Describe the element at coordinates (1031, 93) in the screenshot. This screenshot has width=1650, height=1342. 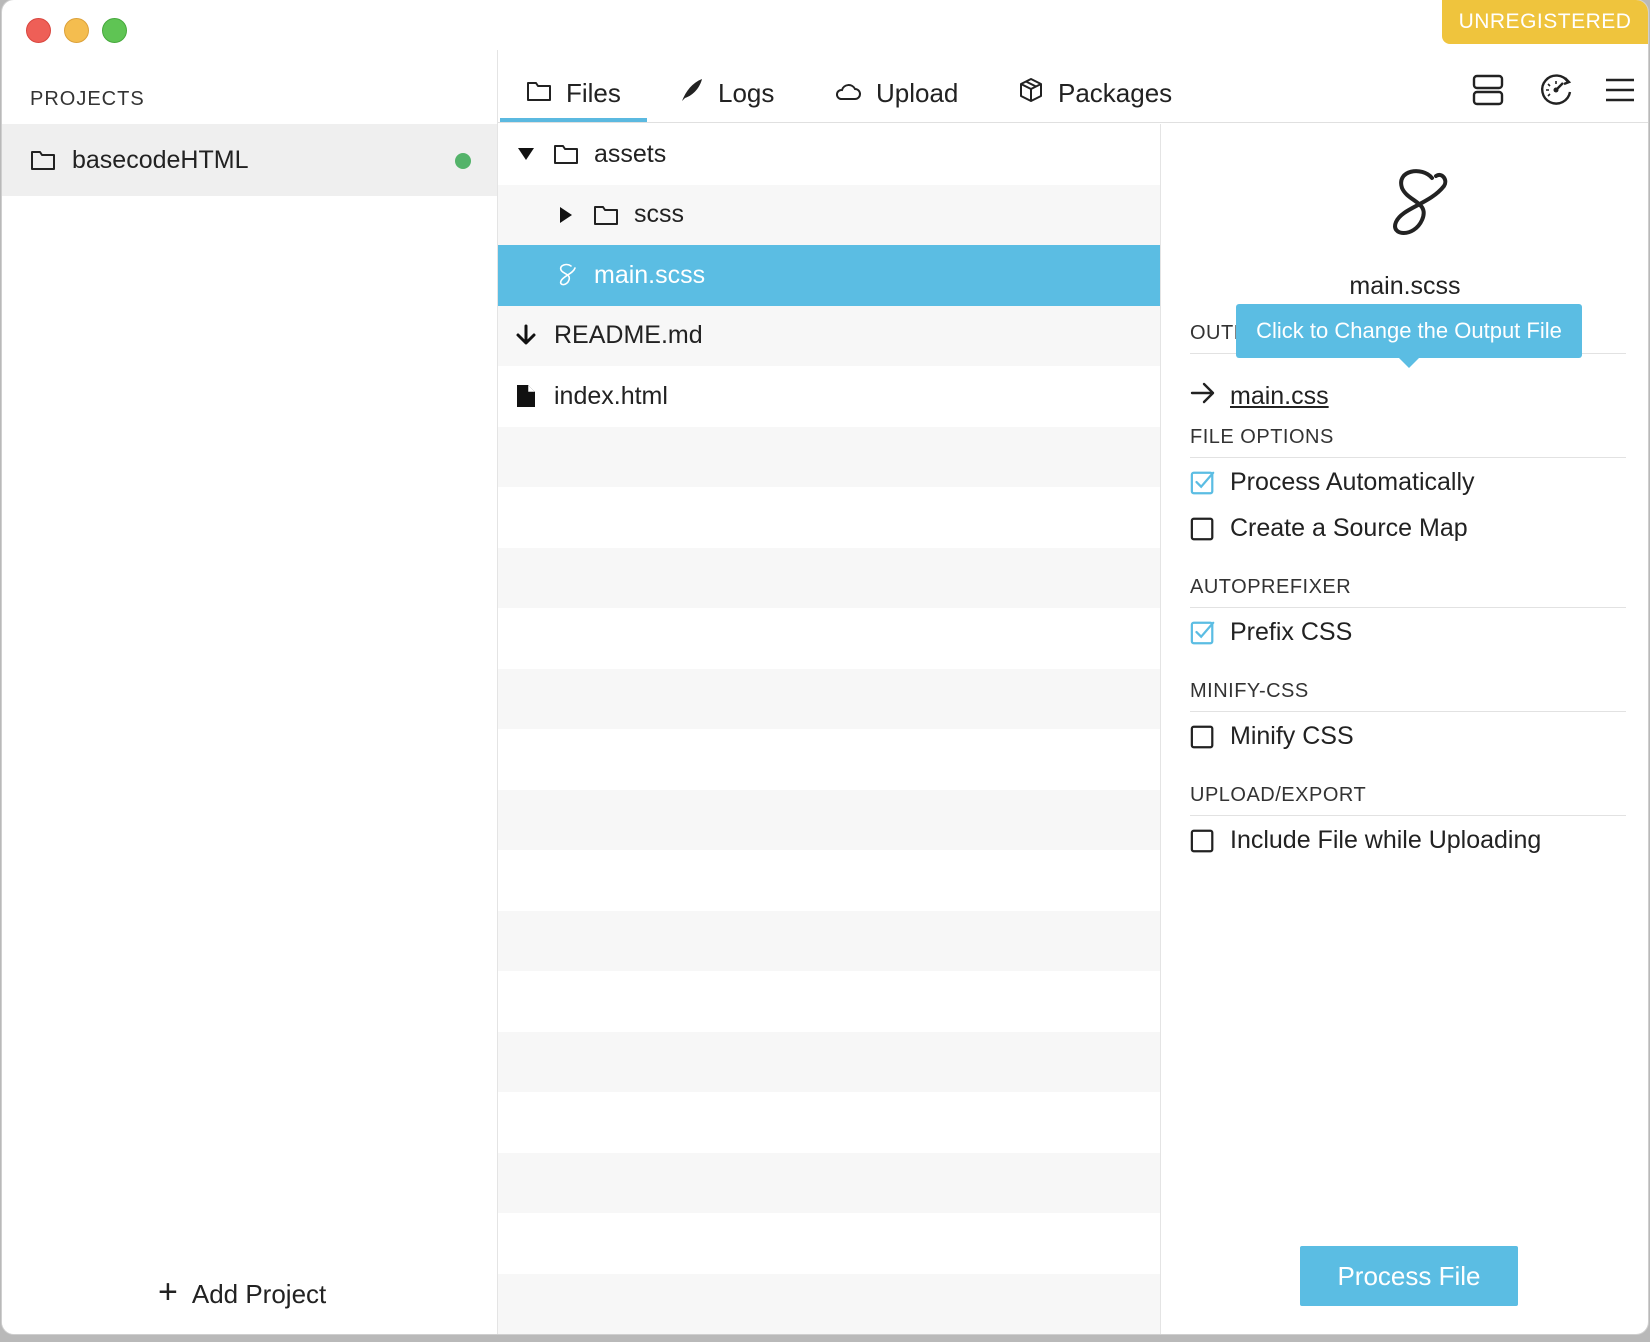
I see `package-icon` at that location.